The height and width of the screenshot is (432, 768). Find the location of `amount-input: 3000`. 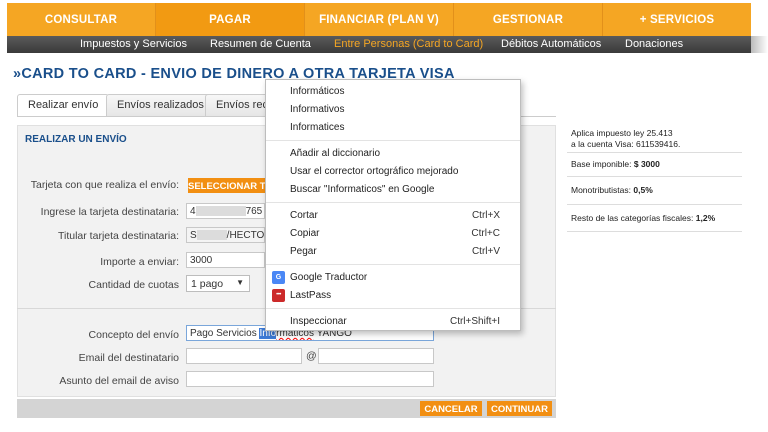

amount-input: 3000 is located at coordinates (225, 260).